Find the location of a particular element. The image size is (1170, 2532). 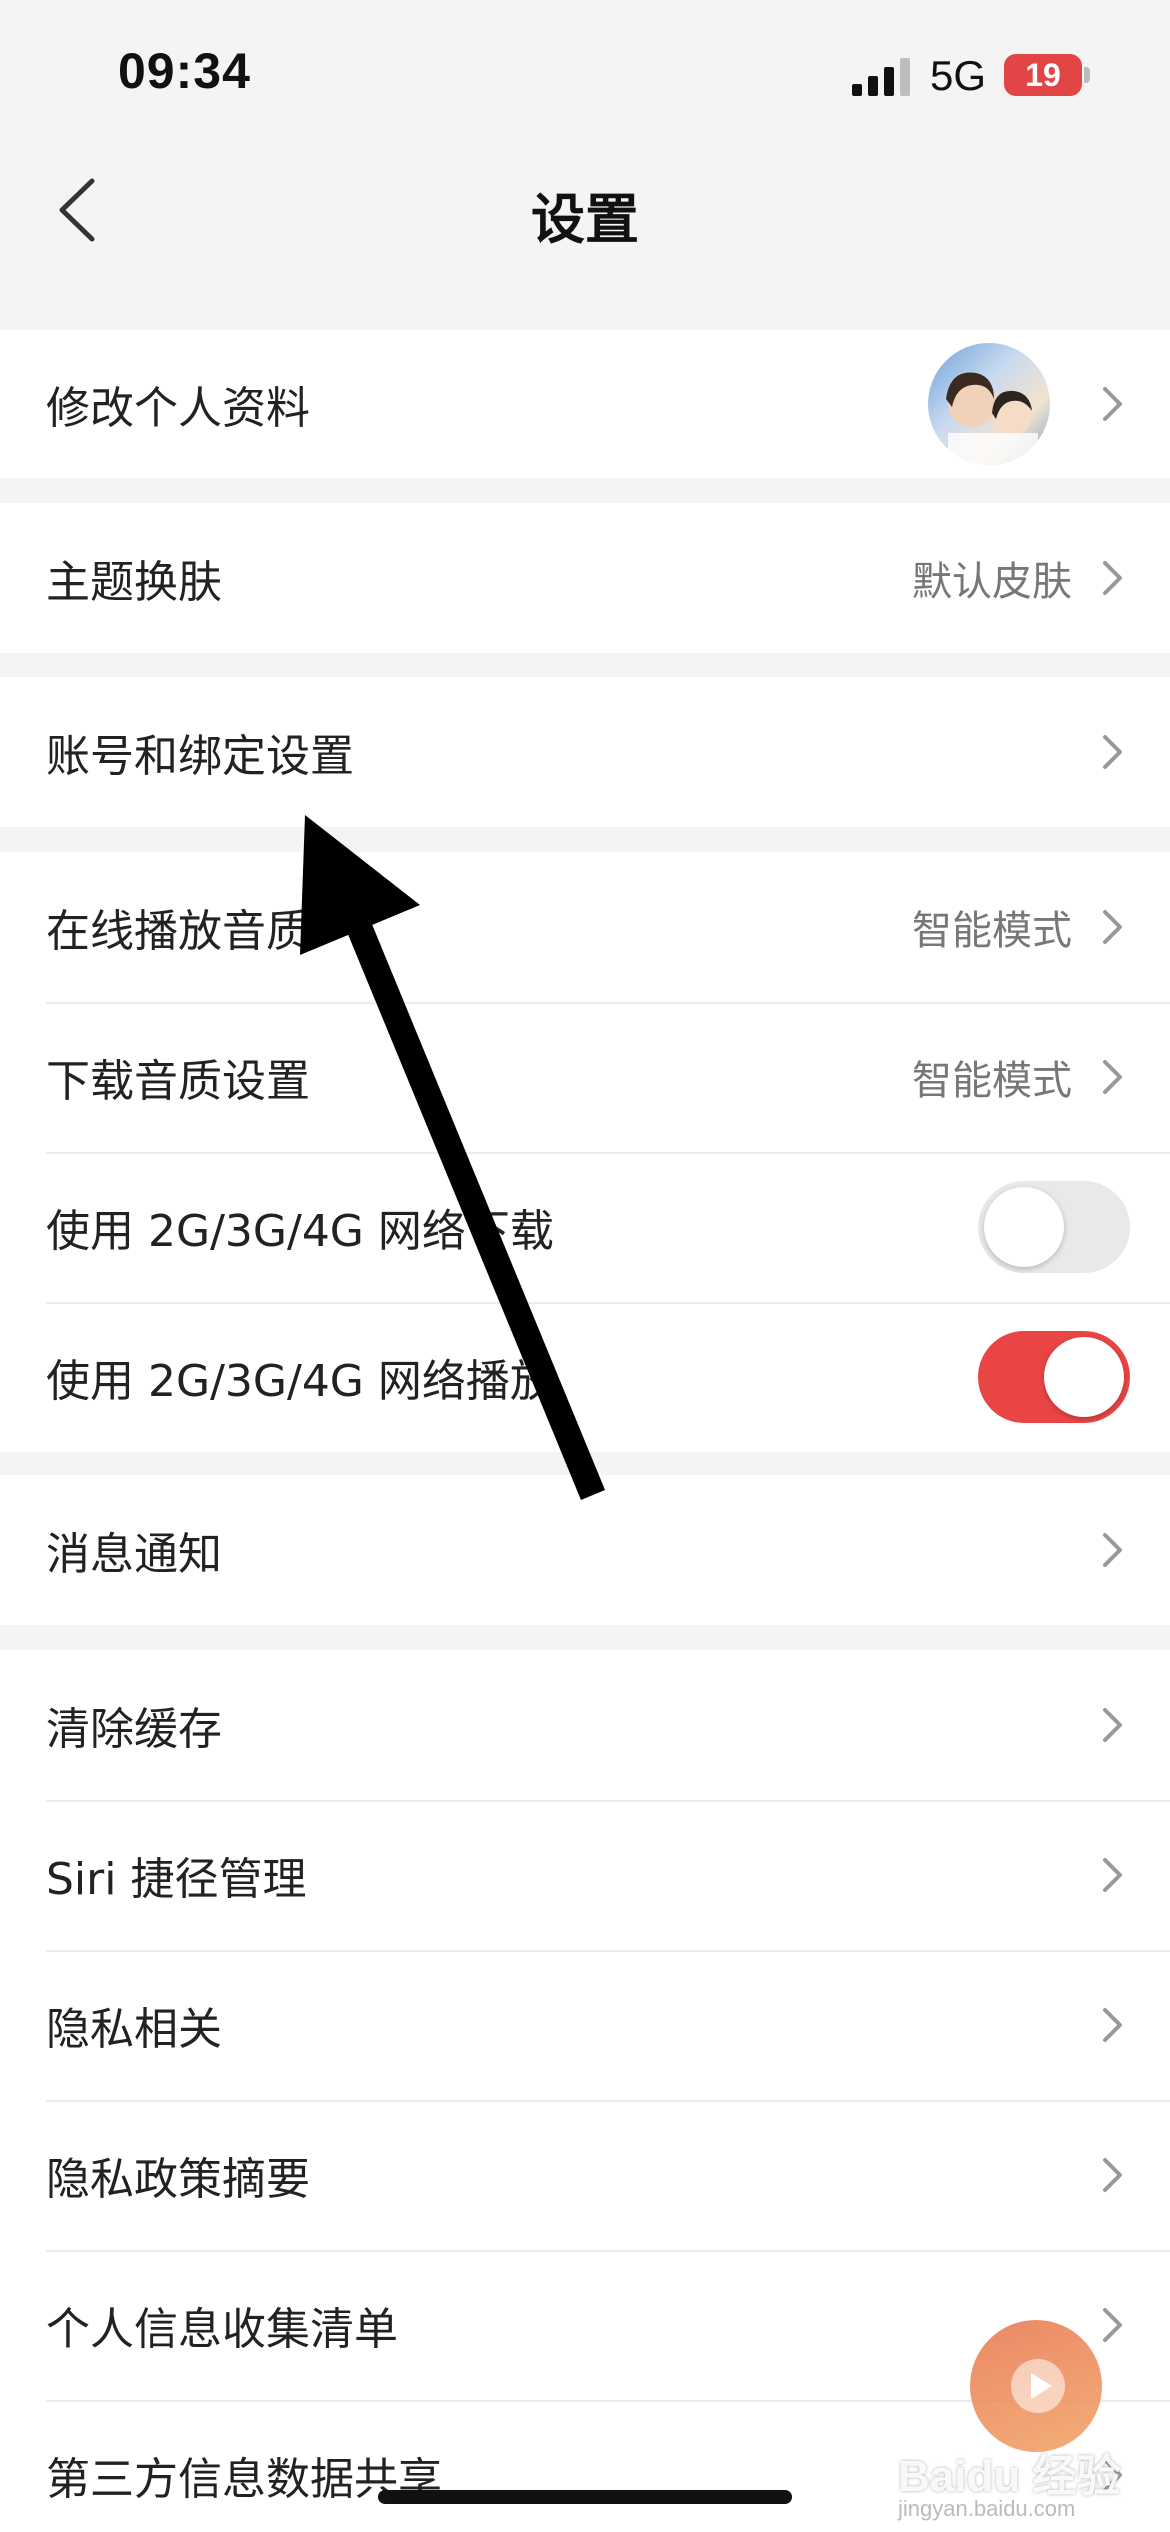

theme-skin-row: 主题换肤 默认皮肤 is located at coordinates (585, 578).